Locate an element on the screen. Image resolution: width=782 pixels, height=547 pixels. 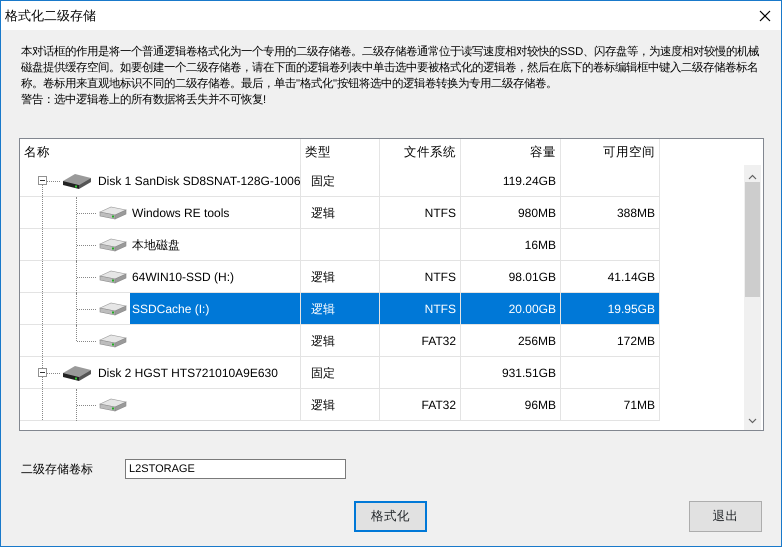
close-icon is located at coordinates (765, 16).